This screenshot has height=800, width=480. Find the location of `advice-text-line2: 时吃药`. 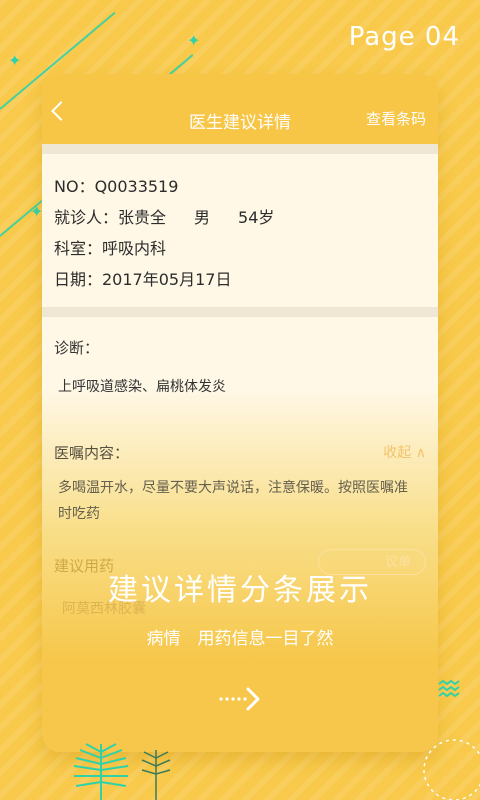

advice-text-line2: 时吃药 is located at coordinates (79, 514).